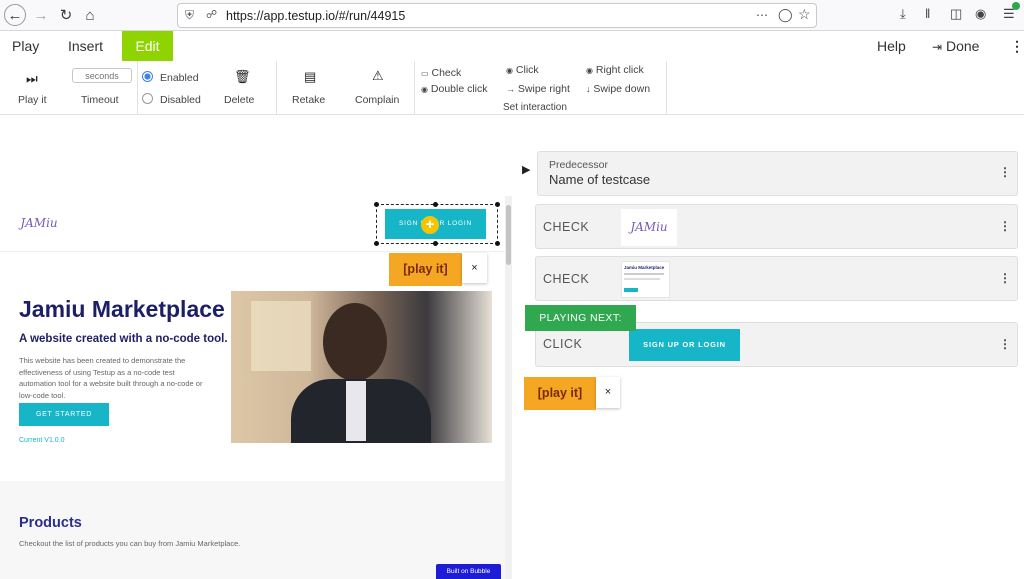  What do you see at coordinates (189, 15) in the screenshot?
I see `shield-icon: ⛨` at bounding box center [189, 15].